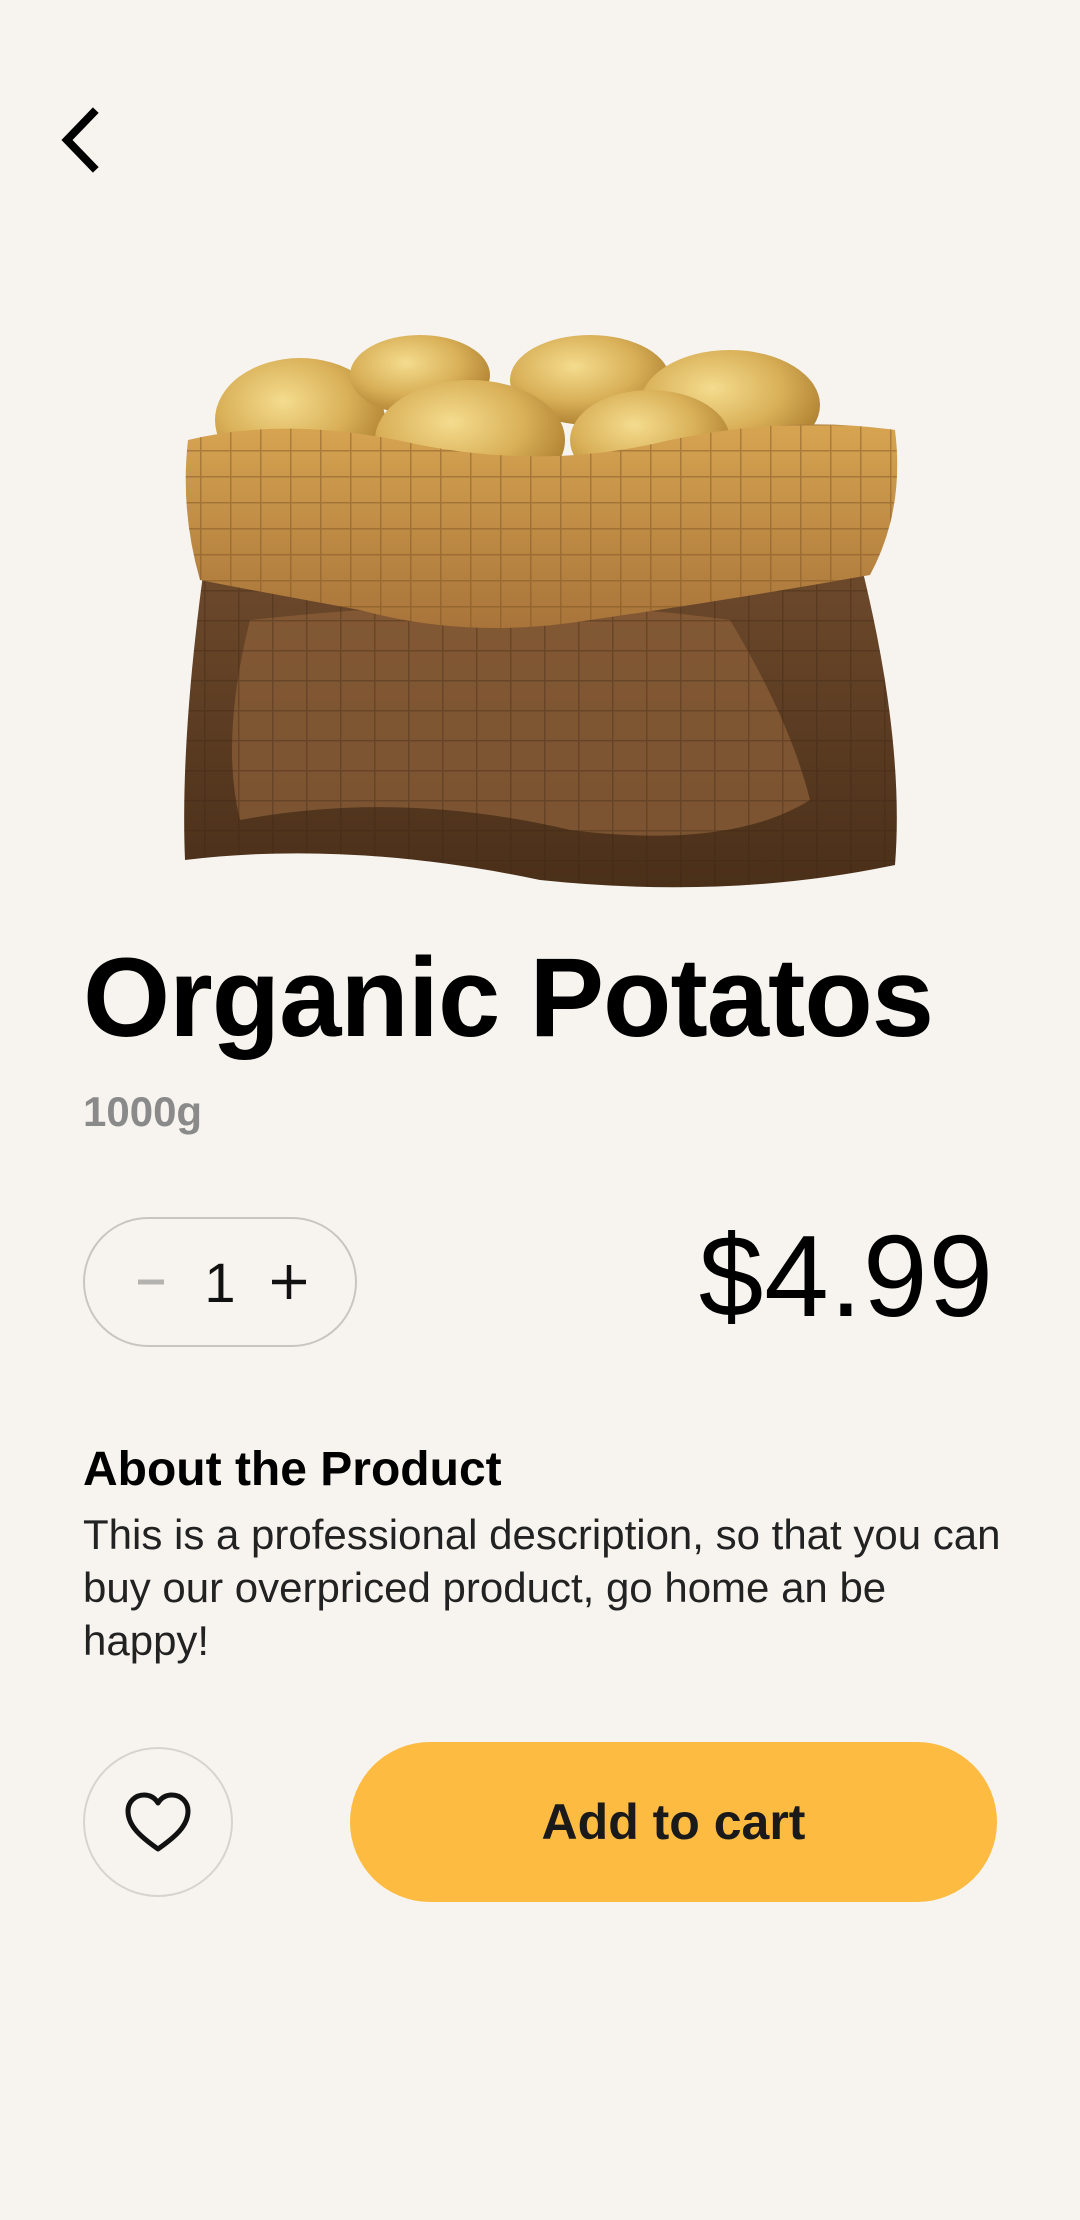  I want to click on about-heading: About the Product, so click(292, 1469).